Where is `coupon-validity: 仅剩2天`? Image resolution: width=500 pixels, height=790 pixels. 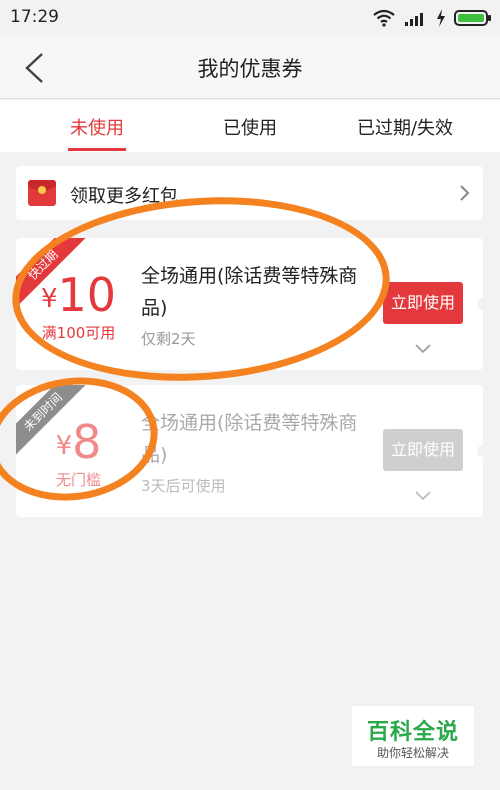 coupon-validity: 仅剩2天 is located at coordinates (168, 339).